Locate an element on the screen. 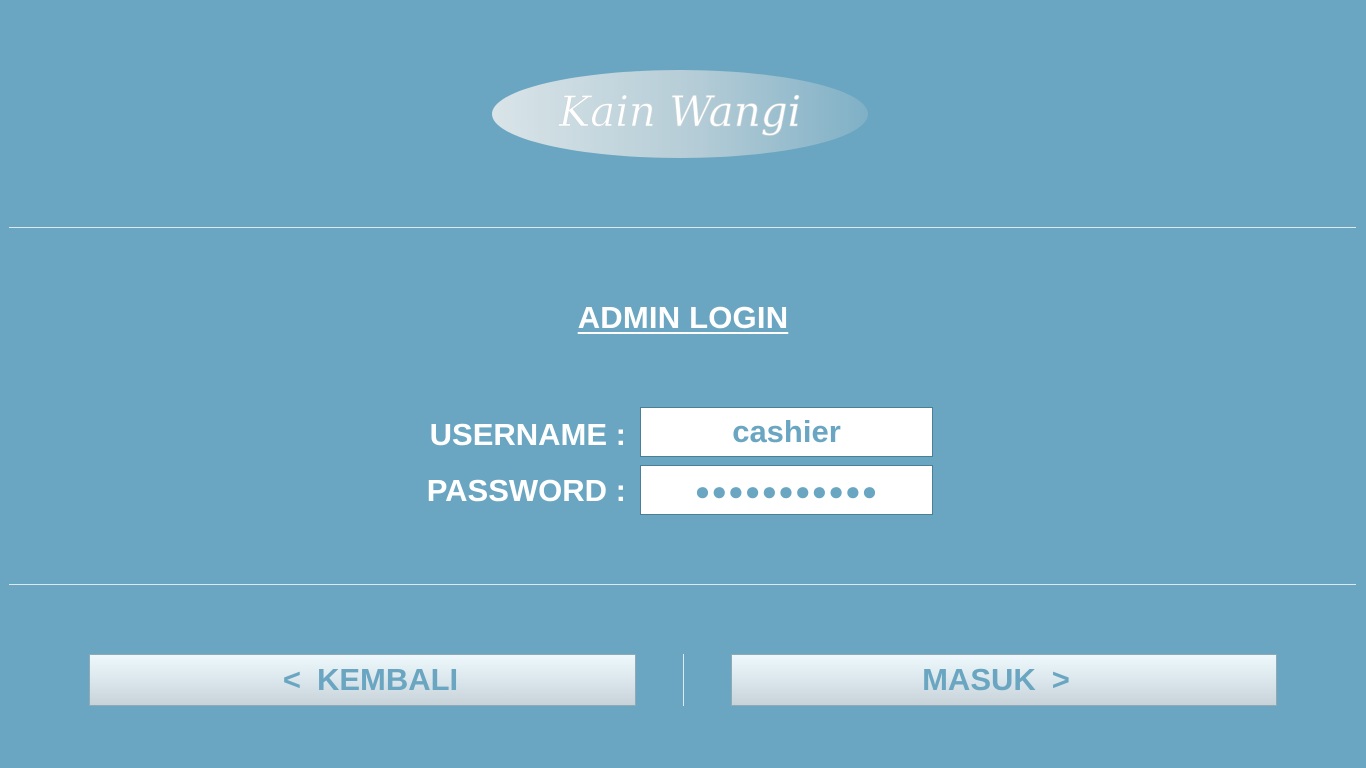 Image resolution: width=1366 pixels, height=768 pixels. back-arrow-icon: < is located at coordinates (291, 679).